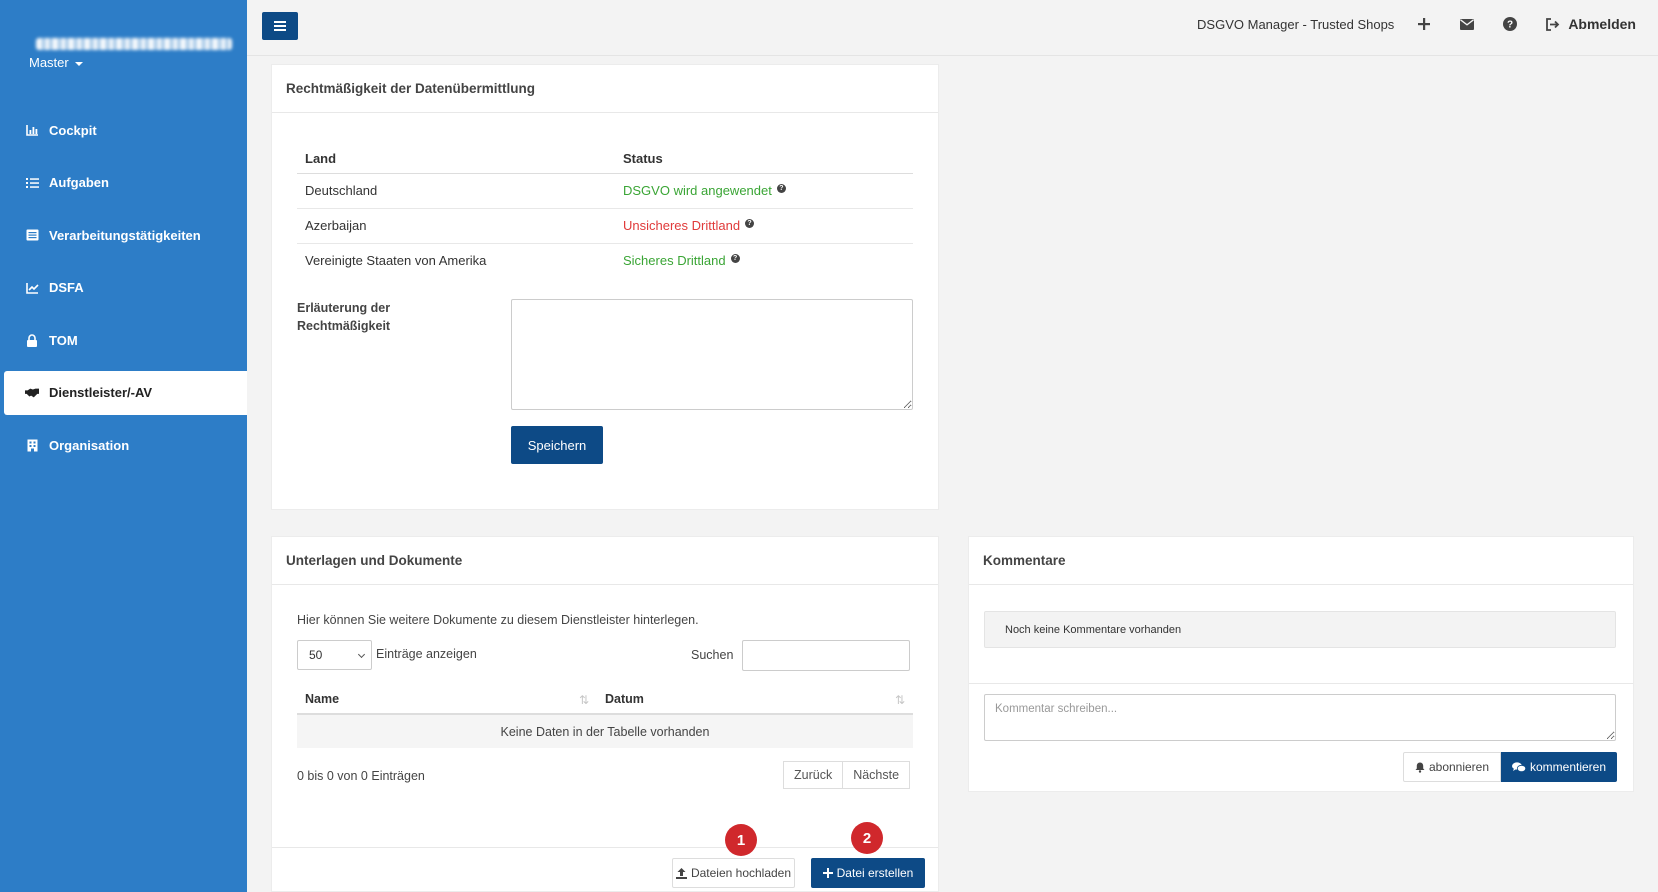 The height and width of the screenshot is (892, 1658). I want to click on hamburger-icon, so click(280, 26).